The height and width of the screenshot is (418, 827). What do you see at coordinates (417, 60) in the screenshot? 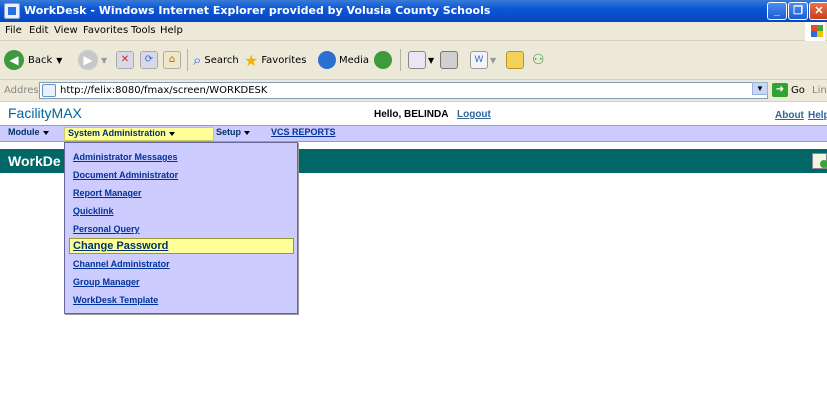
I see `mail-icon` at bounding box center [417, 60].